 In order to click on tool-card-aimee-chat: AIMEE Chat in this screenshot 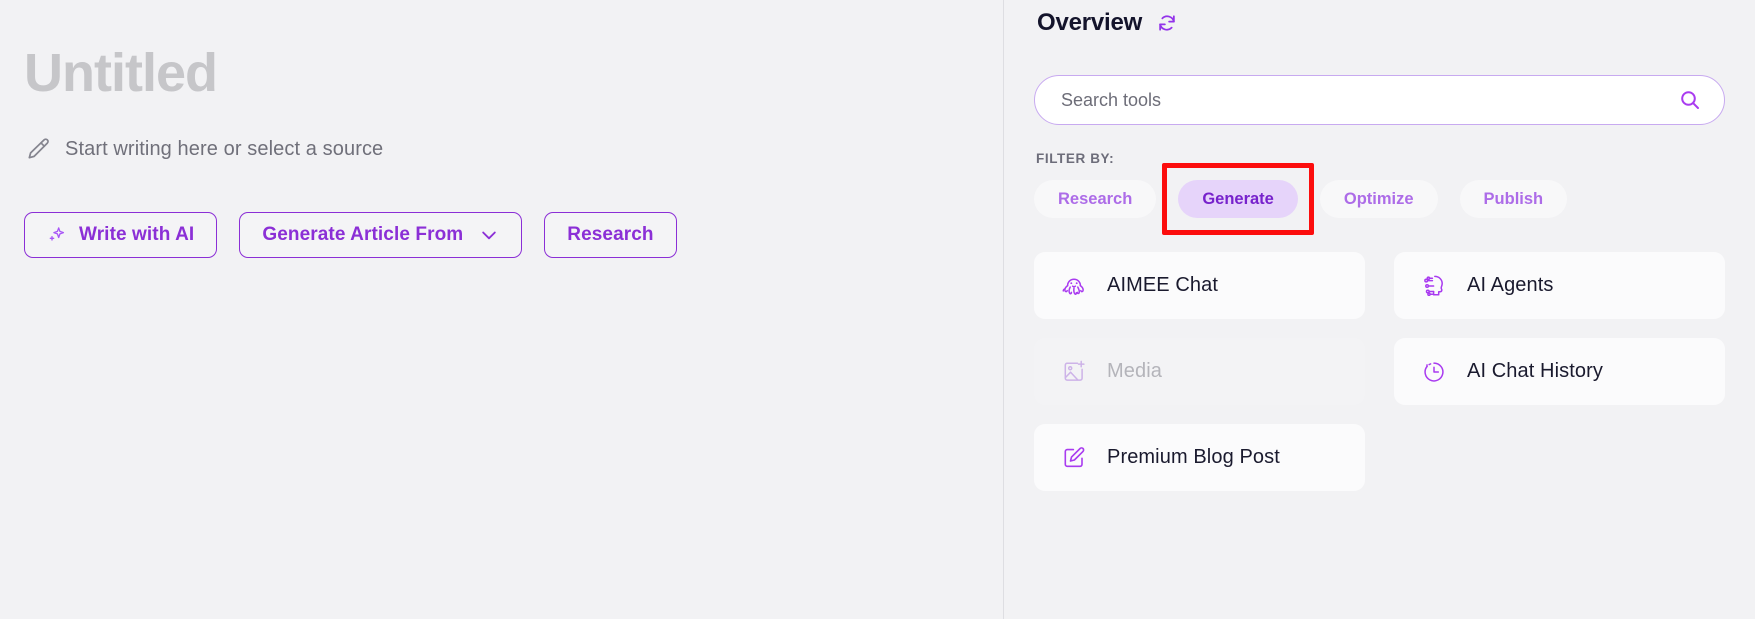, I will do `click(1199, 285)`.